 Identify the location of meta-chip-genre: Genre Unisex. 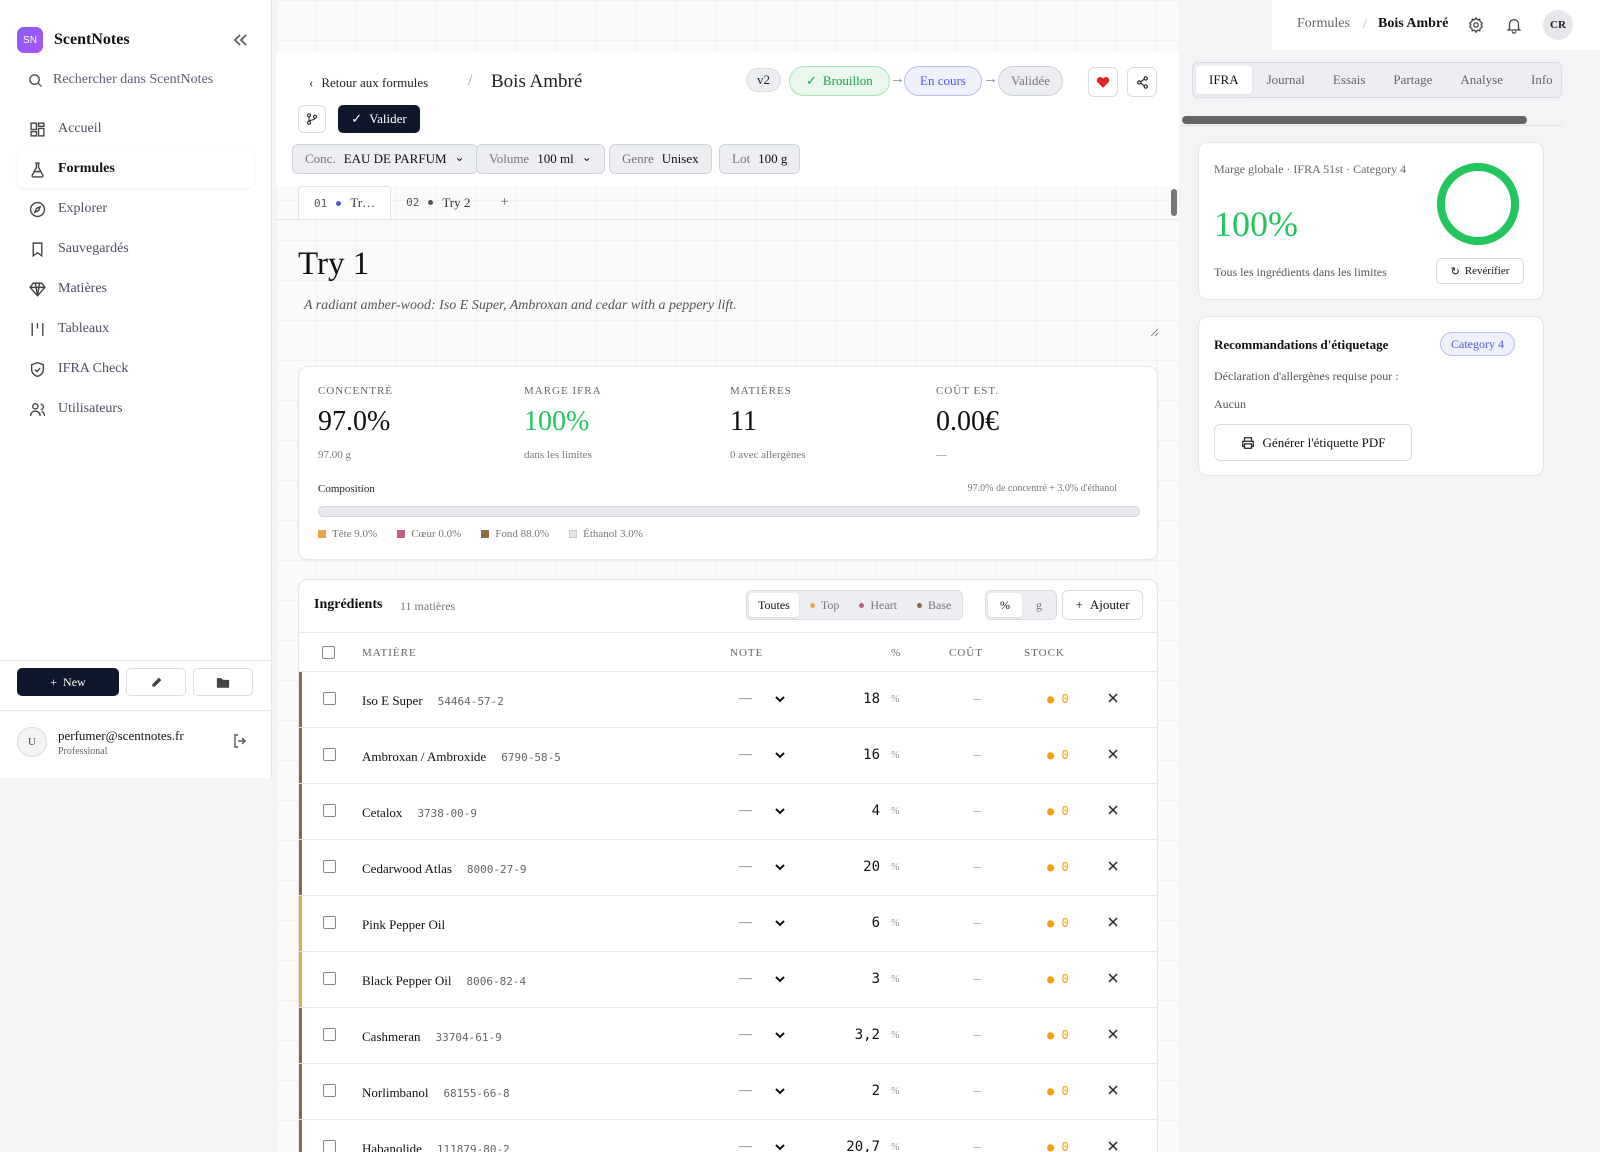
(660, 159).